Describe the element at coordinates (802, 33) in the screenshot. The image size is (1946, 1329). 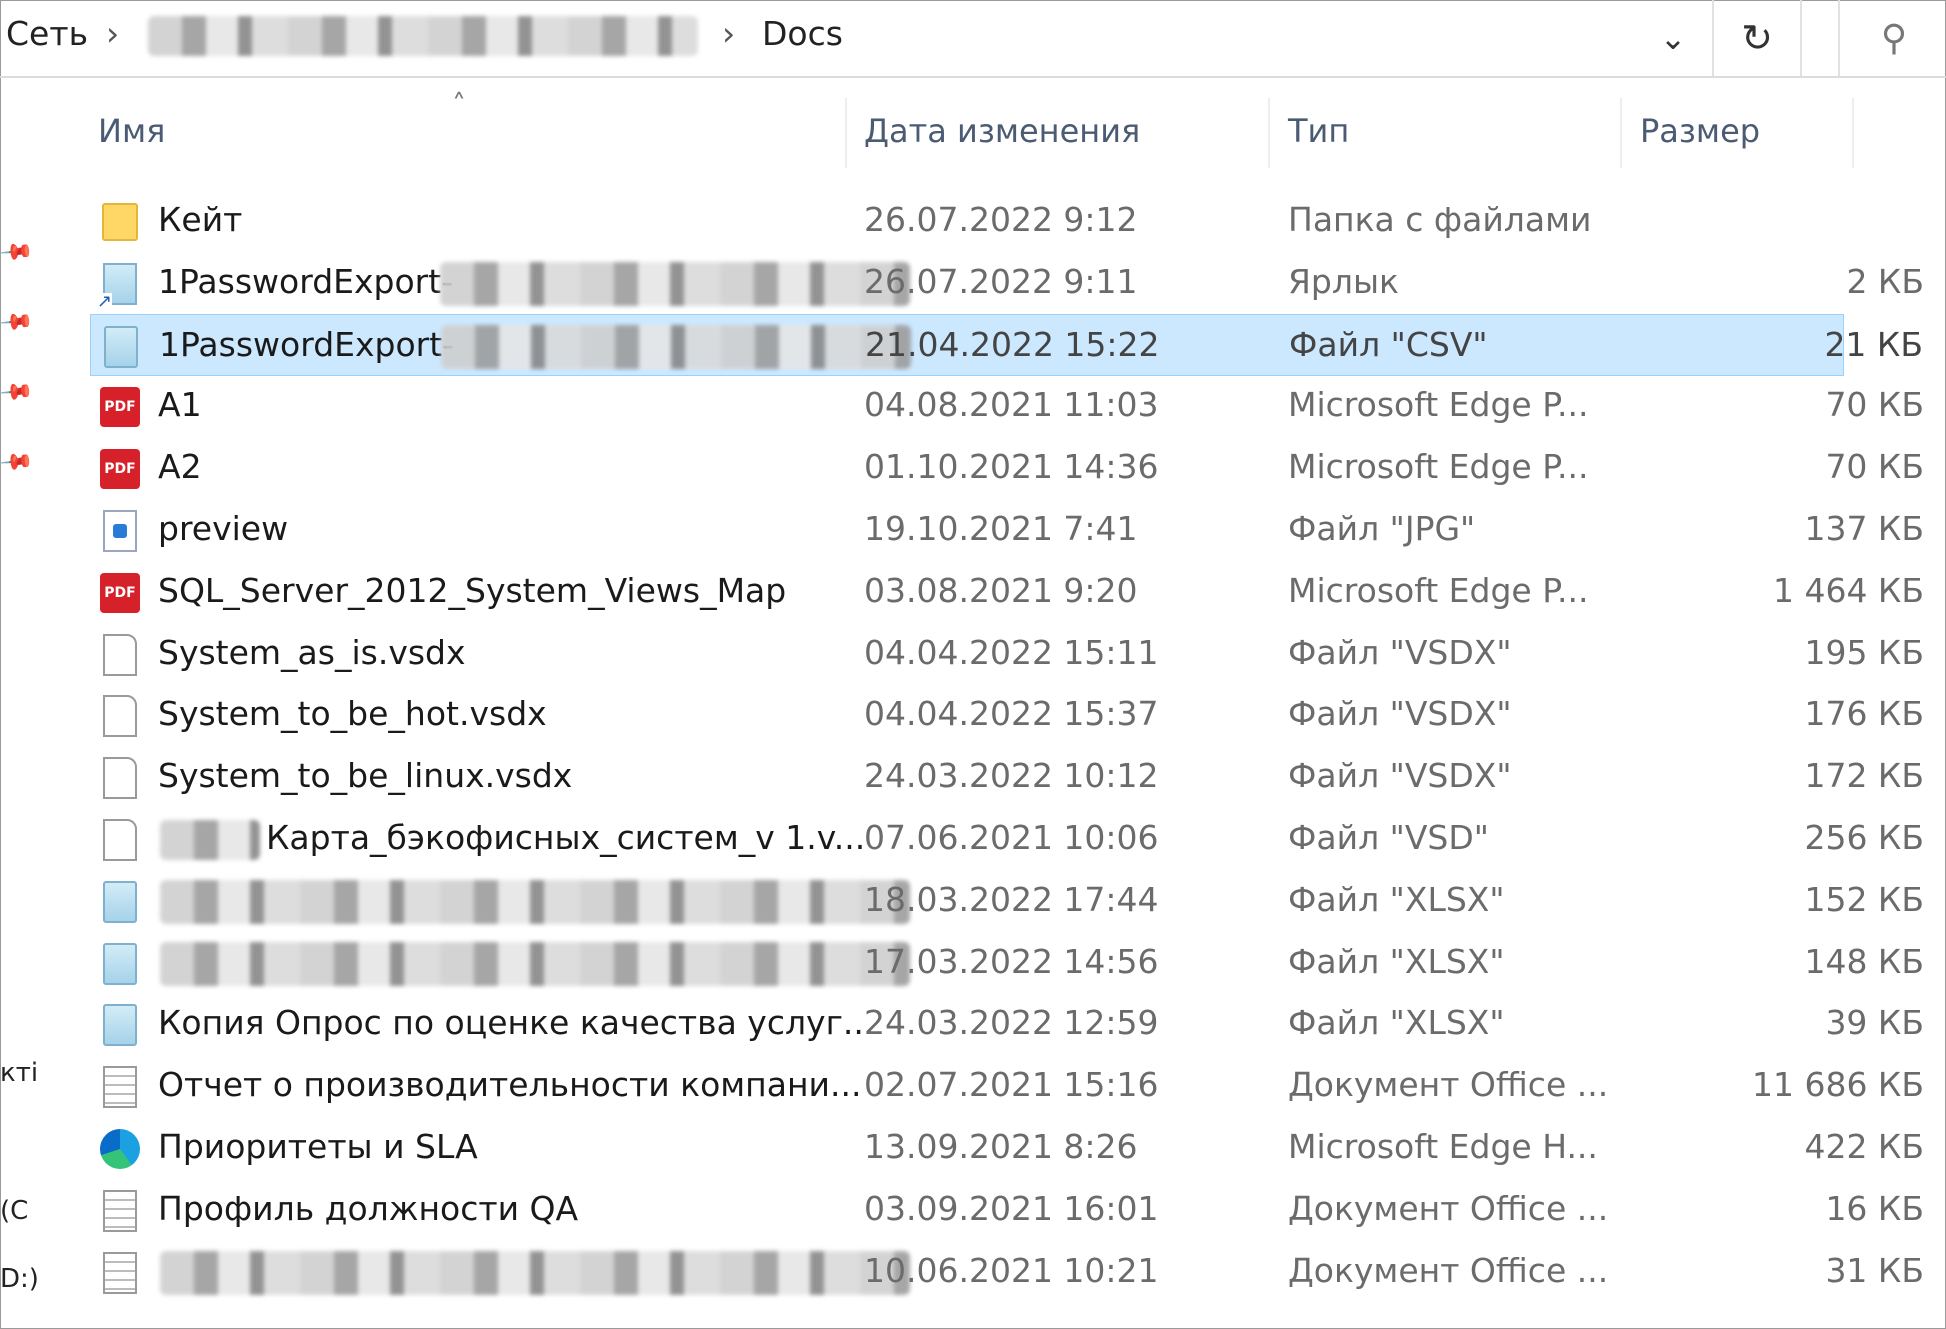
I see `breadcrumb-current: Docs` at that location.